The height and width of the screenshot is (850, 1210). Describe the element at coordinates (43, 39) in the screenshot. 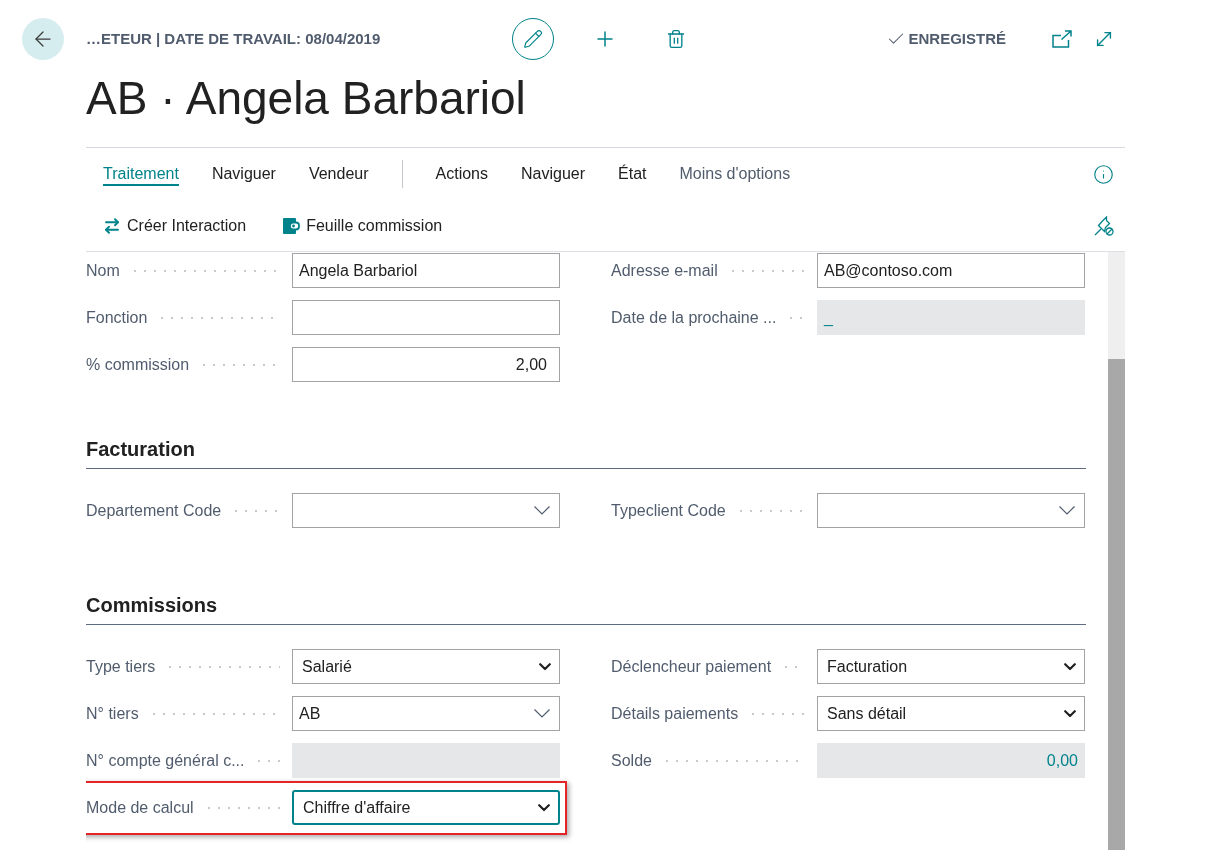

I see `back-button` at that location.